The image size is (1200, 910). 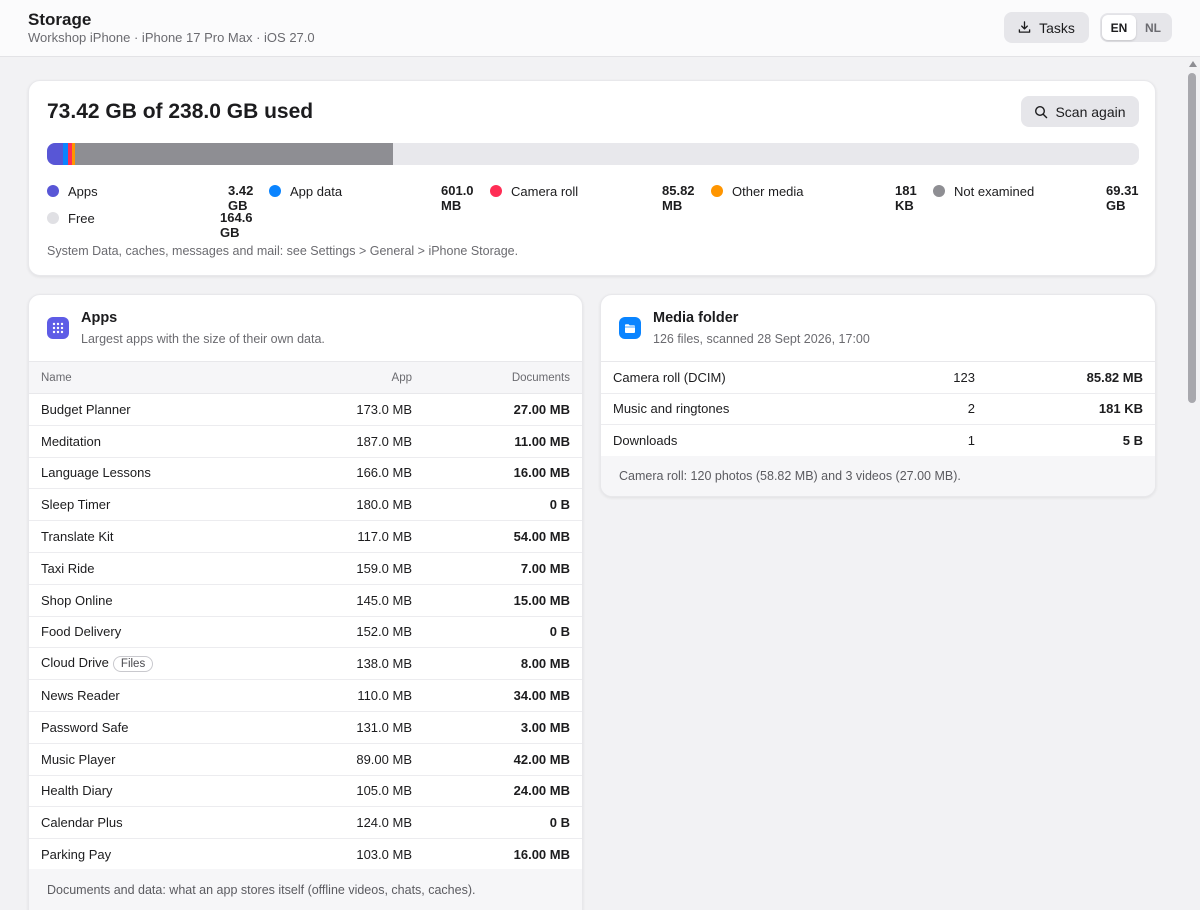 What do you see at coordinates (496, 191) in the screenshot?
I see `legend-dot-camera-roll` at bounding box center [496, 191].